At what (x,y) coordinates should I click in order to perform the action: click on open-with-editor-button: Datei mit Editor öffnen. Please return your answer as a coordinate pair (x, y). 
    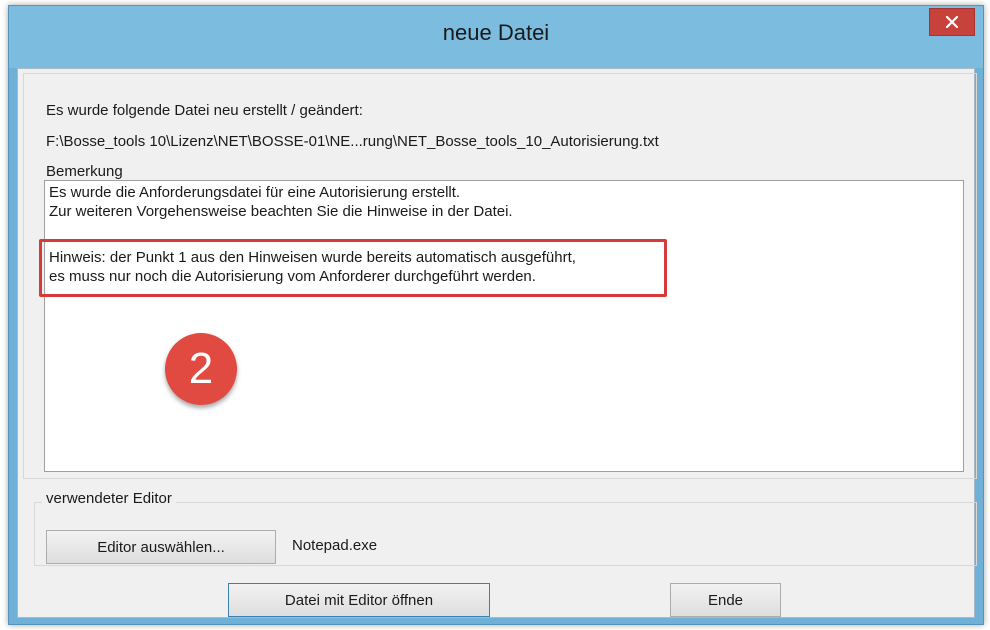
    Looking at the image, I should click on (359, 600).